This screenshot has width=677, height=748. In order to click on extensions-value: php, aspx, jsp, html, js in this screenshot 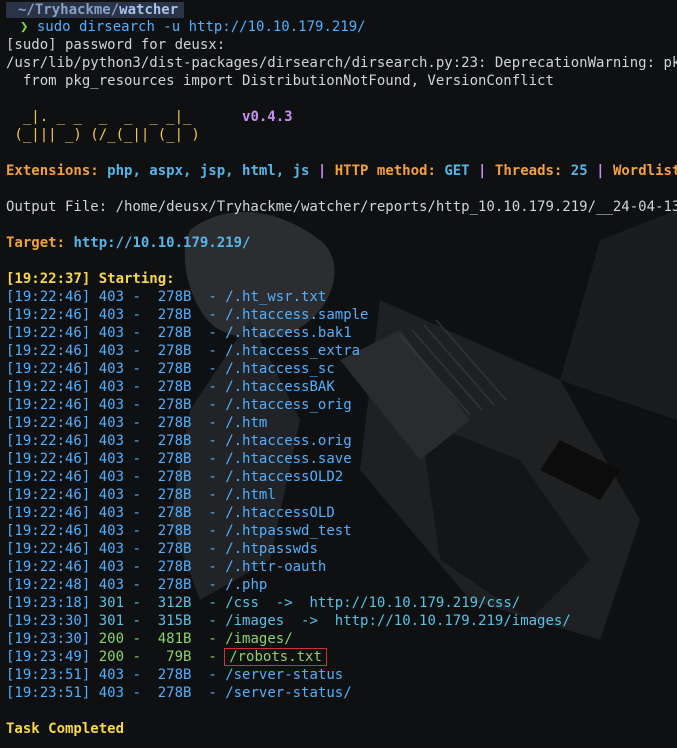, I will do `click(208, 171)`.